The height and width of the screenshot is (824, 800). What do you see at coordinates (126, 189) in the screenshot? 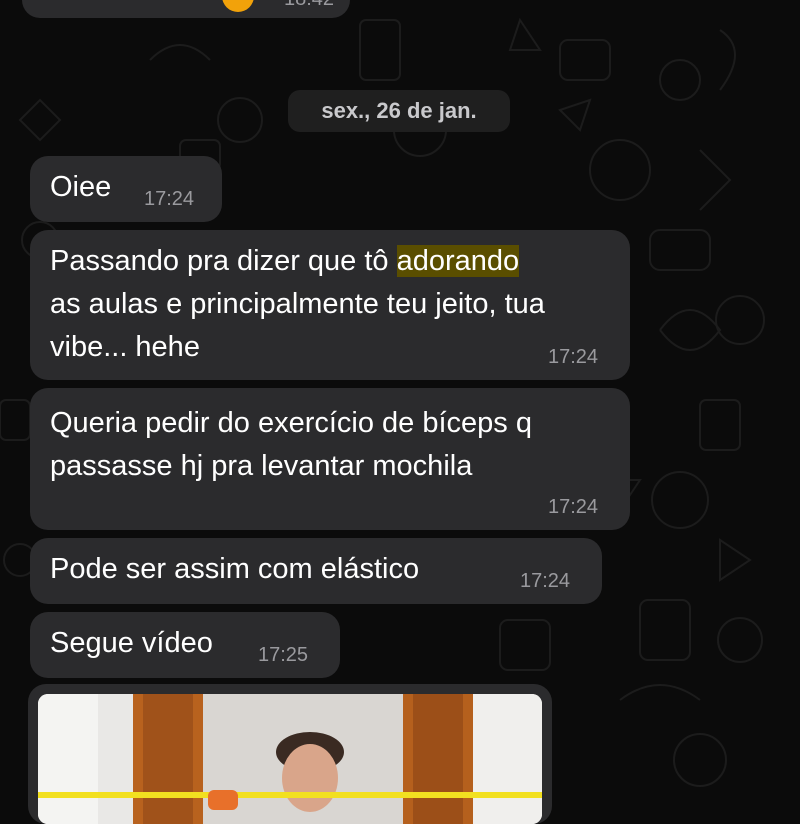
I see `message-bubble: Oiee 17:24` at bounding box center [126, 189].